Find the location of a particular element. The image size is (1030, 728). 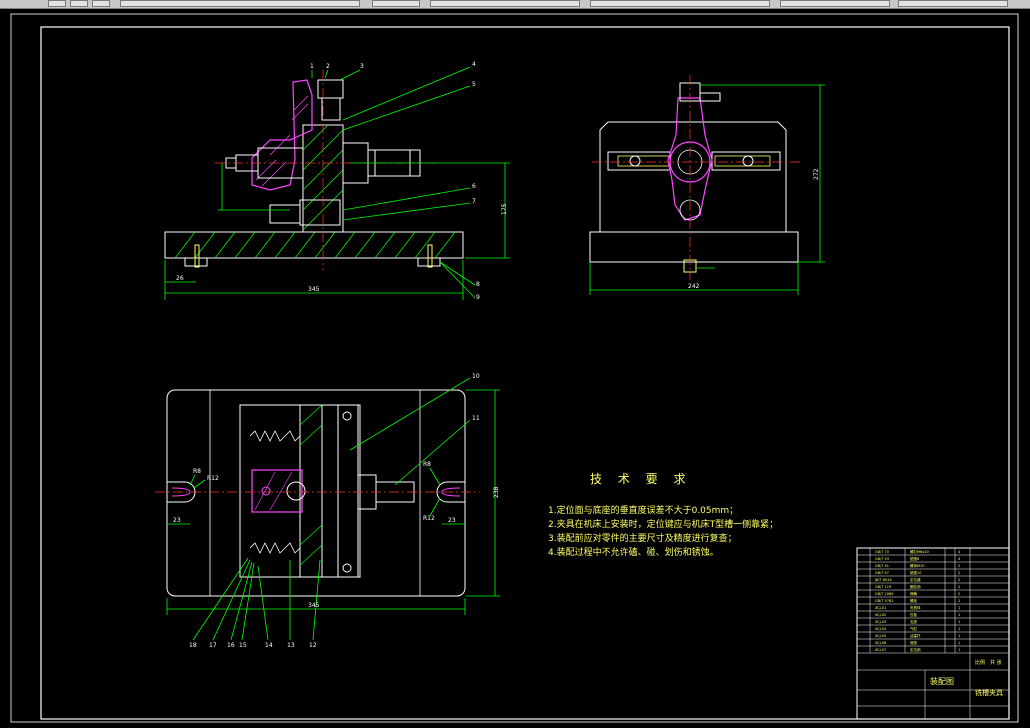

svg-text: 共 张 is located at coordinates (996, 662).